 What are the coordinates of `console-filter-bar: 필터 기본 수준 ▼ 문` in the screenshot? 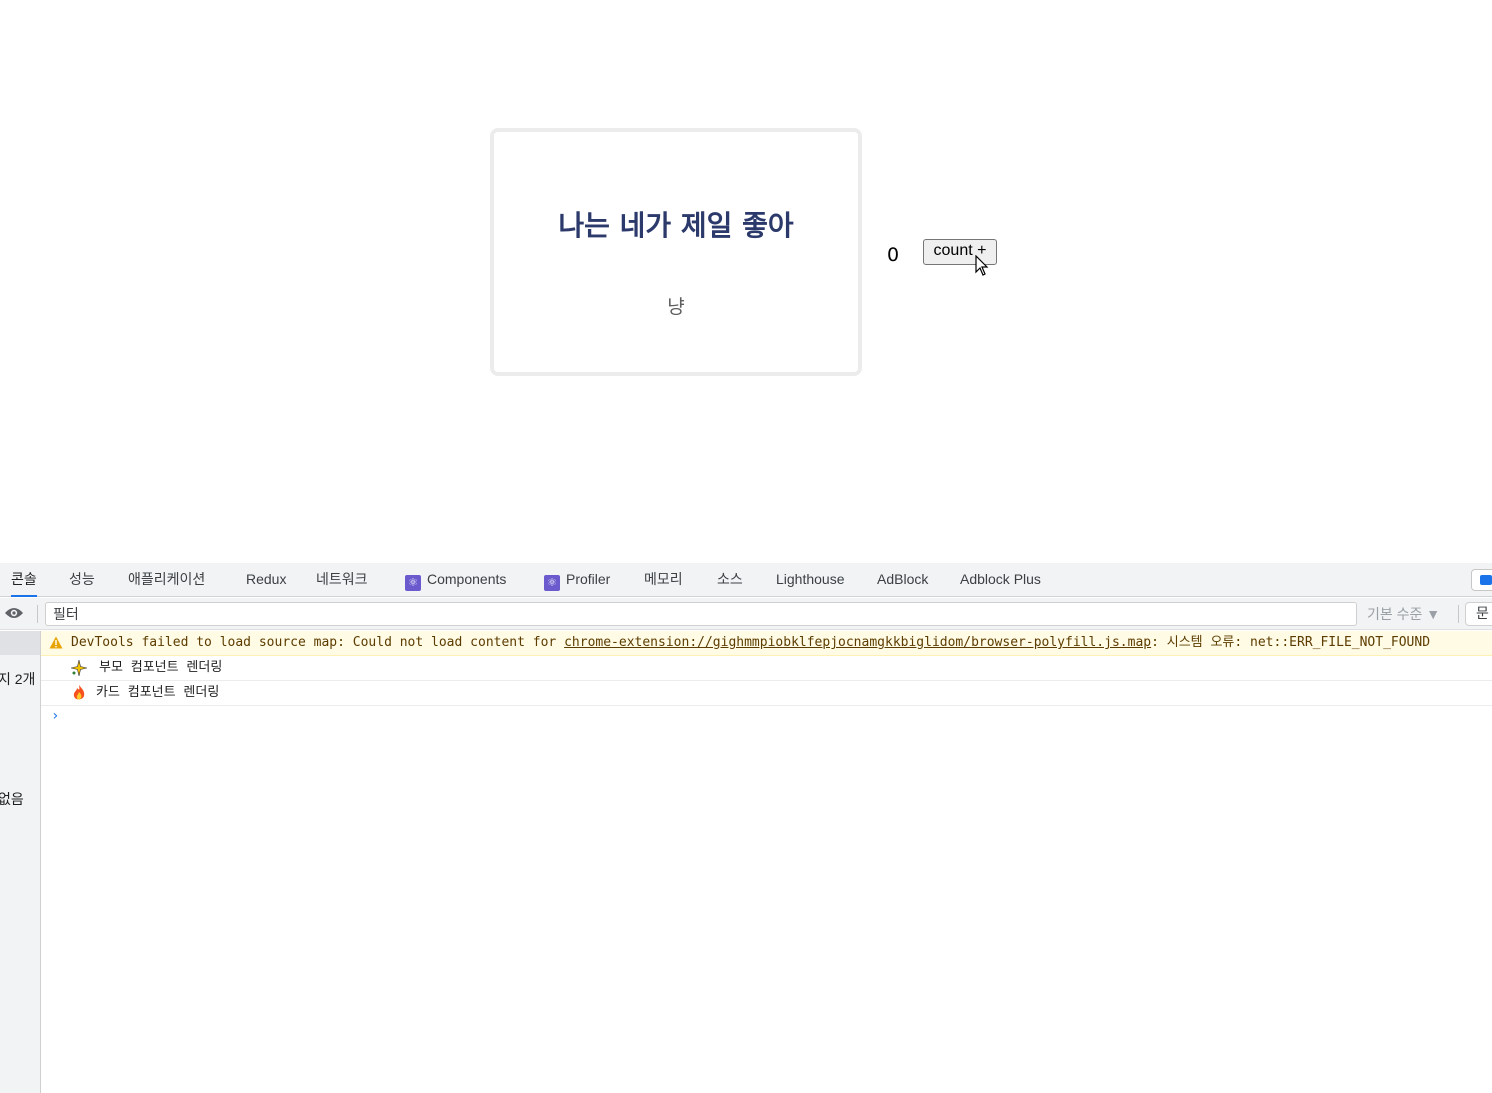 It's located at (746, 614).